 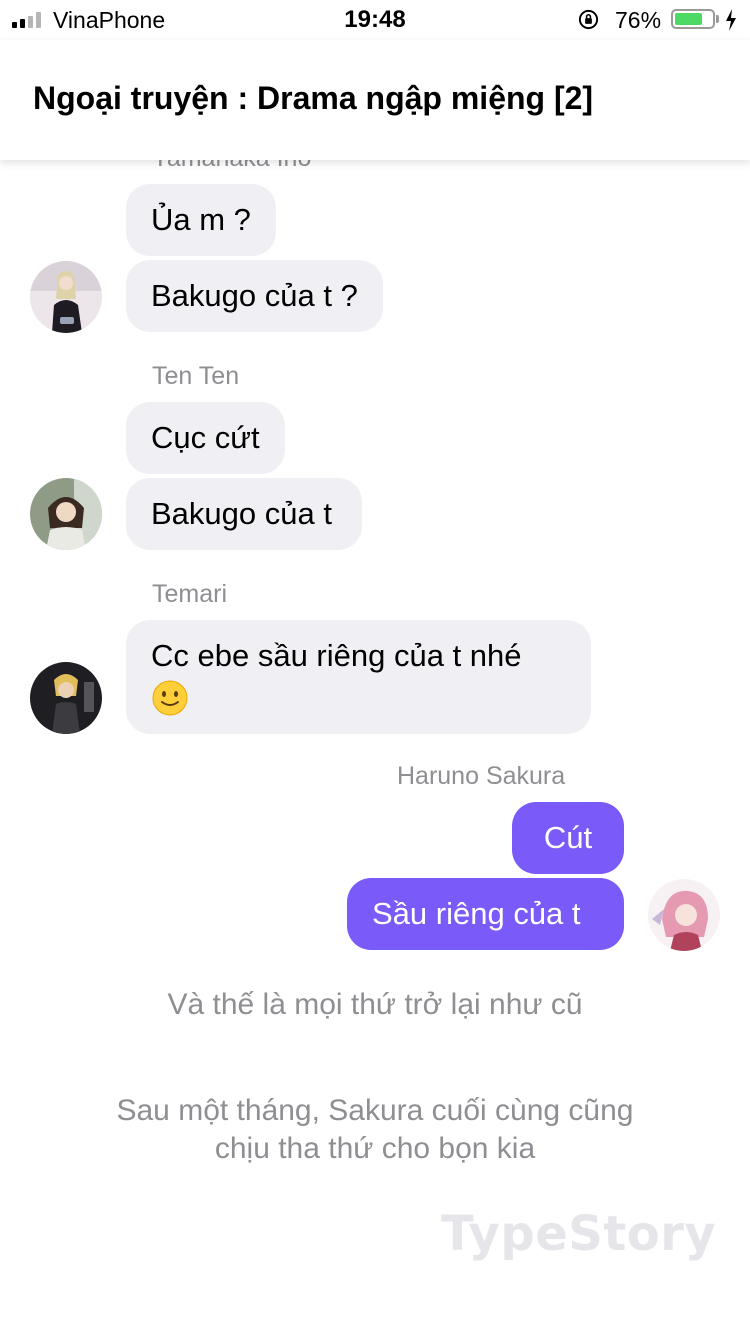 I want to click on message-text: Cc ebe sầu riêng của t nhé, so click(x=336, y=655).